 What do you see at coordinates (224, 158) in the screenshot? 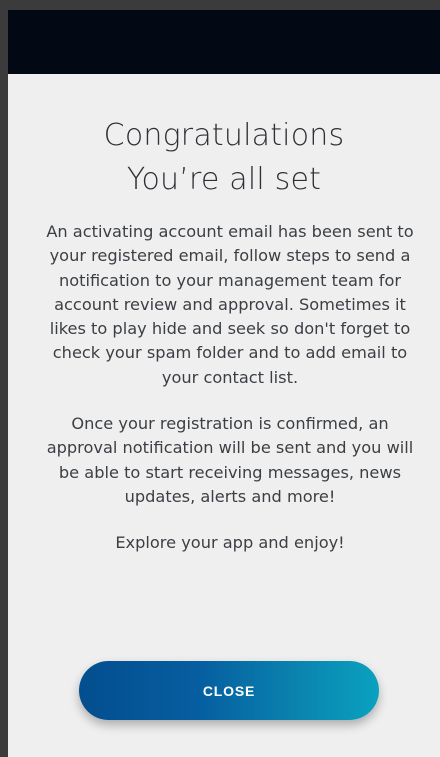
I see `page-title: Congratulations You’re all set` at bounding box center [224, 158].